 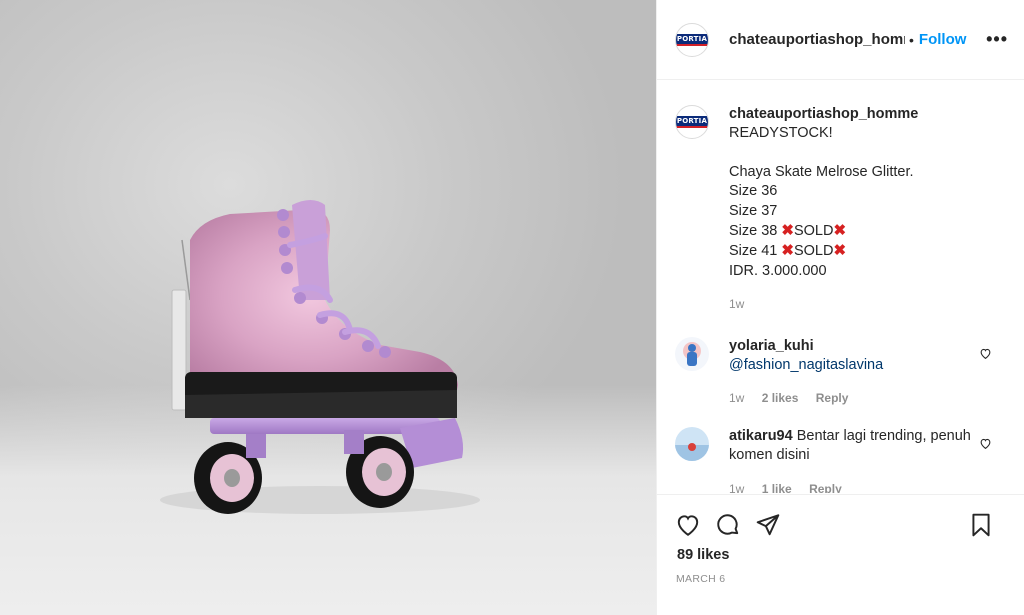 I want to click on comment-mention: @fashion_nagitaslavina, so click(x=806, y=365).